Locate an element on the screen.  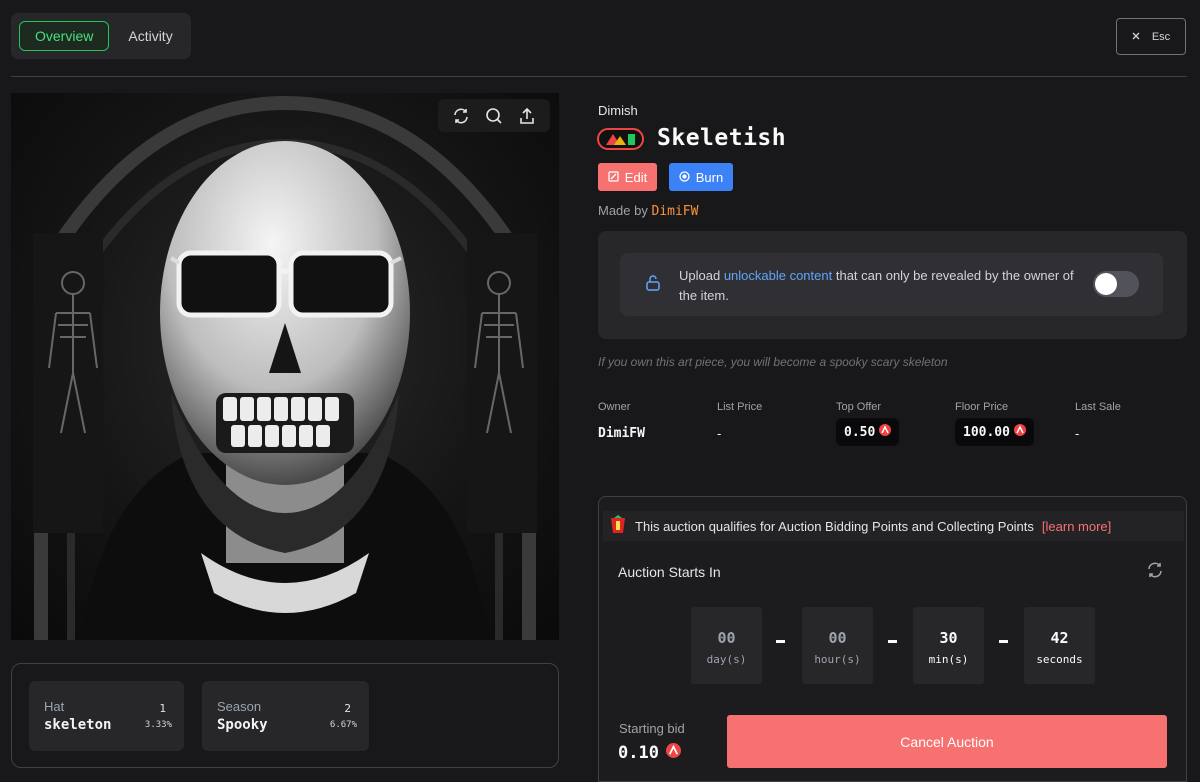
tab-overview: Overview is located at coordinates (64, 36).